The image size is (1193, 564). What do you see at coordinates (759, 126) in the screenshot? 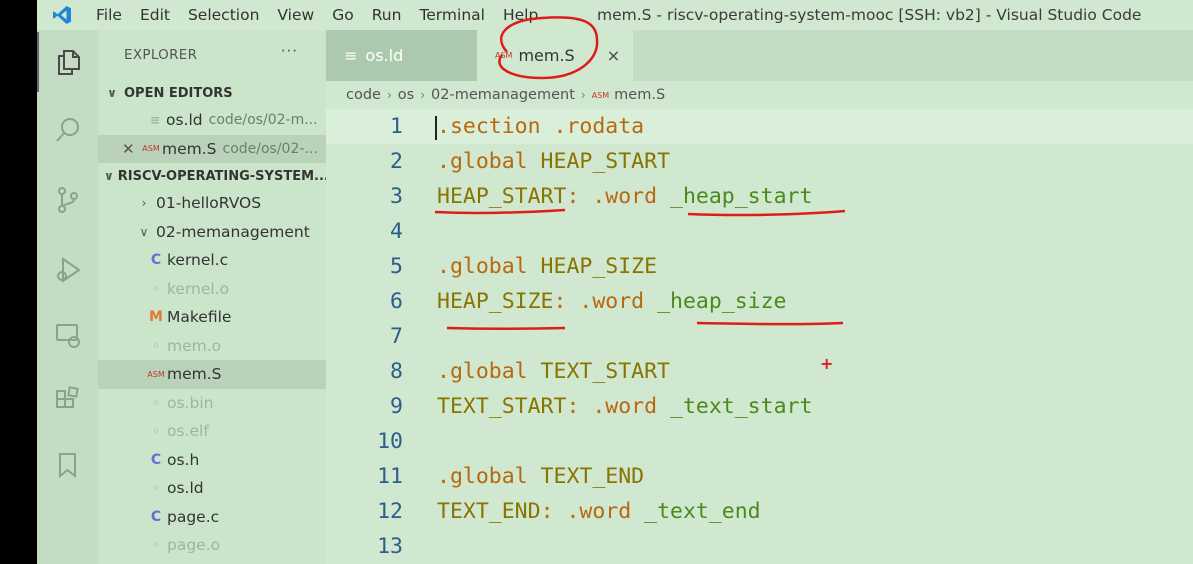
I see `code-line: 1 .section .rodata` at bounding box center [759, 126].